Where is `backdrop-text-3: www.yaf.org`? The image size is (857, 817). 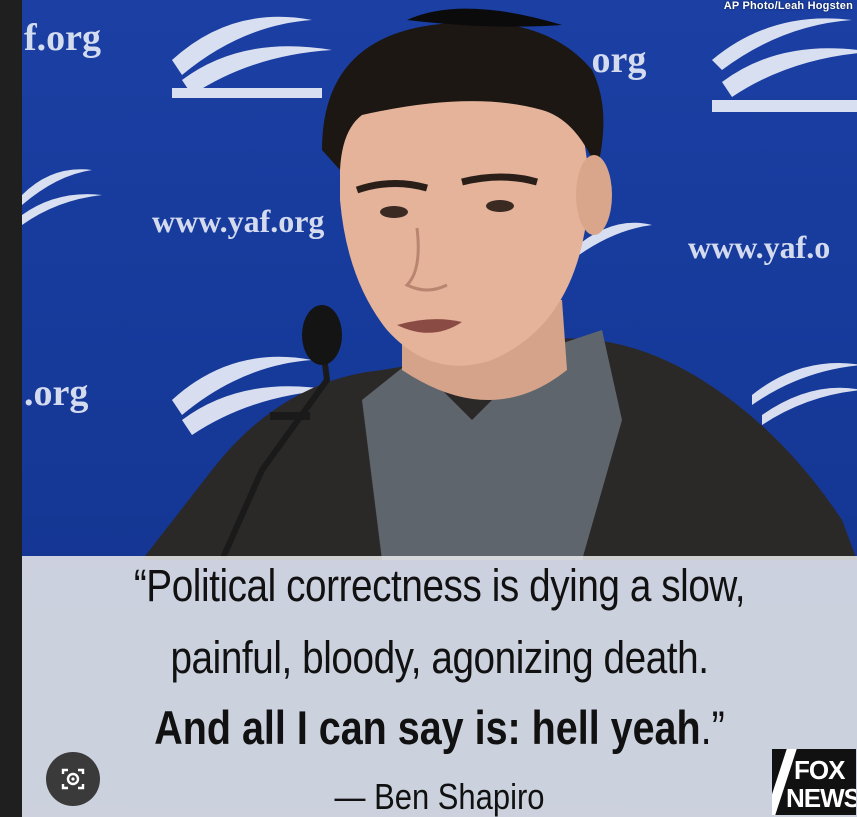 backdrop-text-3: www.yaf.org is located at coordinates (238, 221).